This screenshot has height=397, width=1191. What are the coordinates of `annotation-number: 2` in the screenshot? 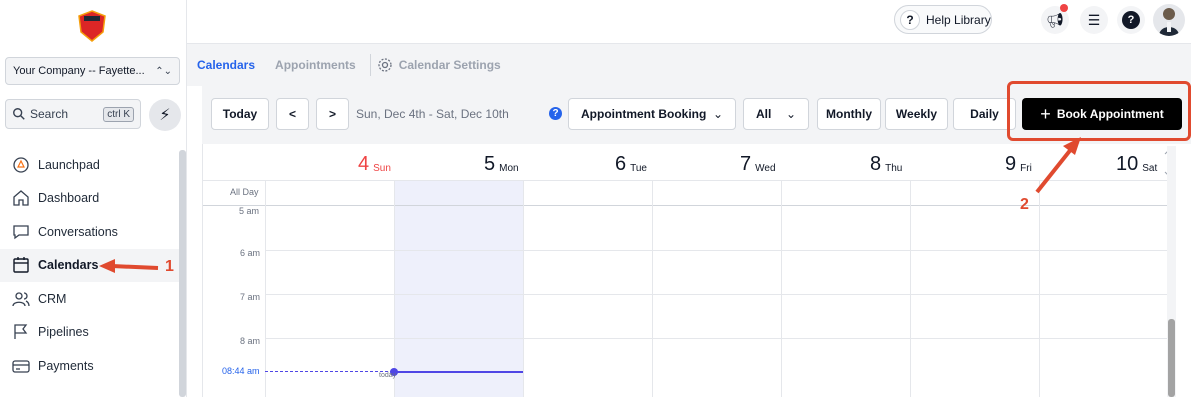 It's located at (1024, 204).